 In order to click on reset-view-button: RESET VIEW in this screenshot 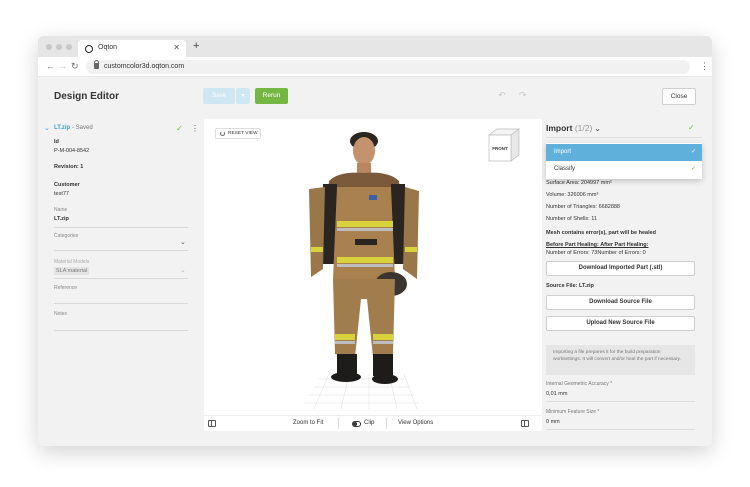, I will do `click(238, 133)`.